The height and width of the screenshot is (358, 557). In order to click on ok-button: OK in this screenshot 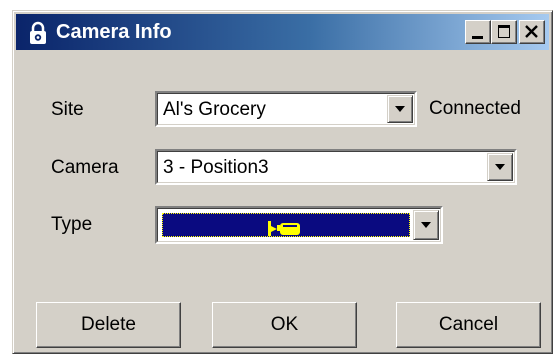, I will do `click(284, 325)`.